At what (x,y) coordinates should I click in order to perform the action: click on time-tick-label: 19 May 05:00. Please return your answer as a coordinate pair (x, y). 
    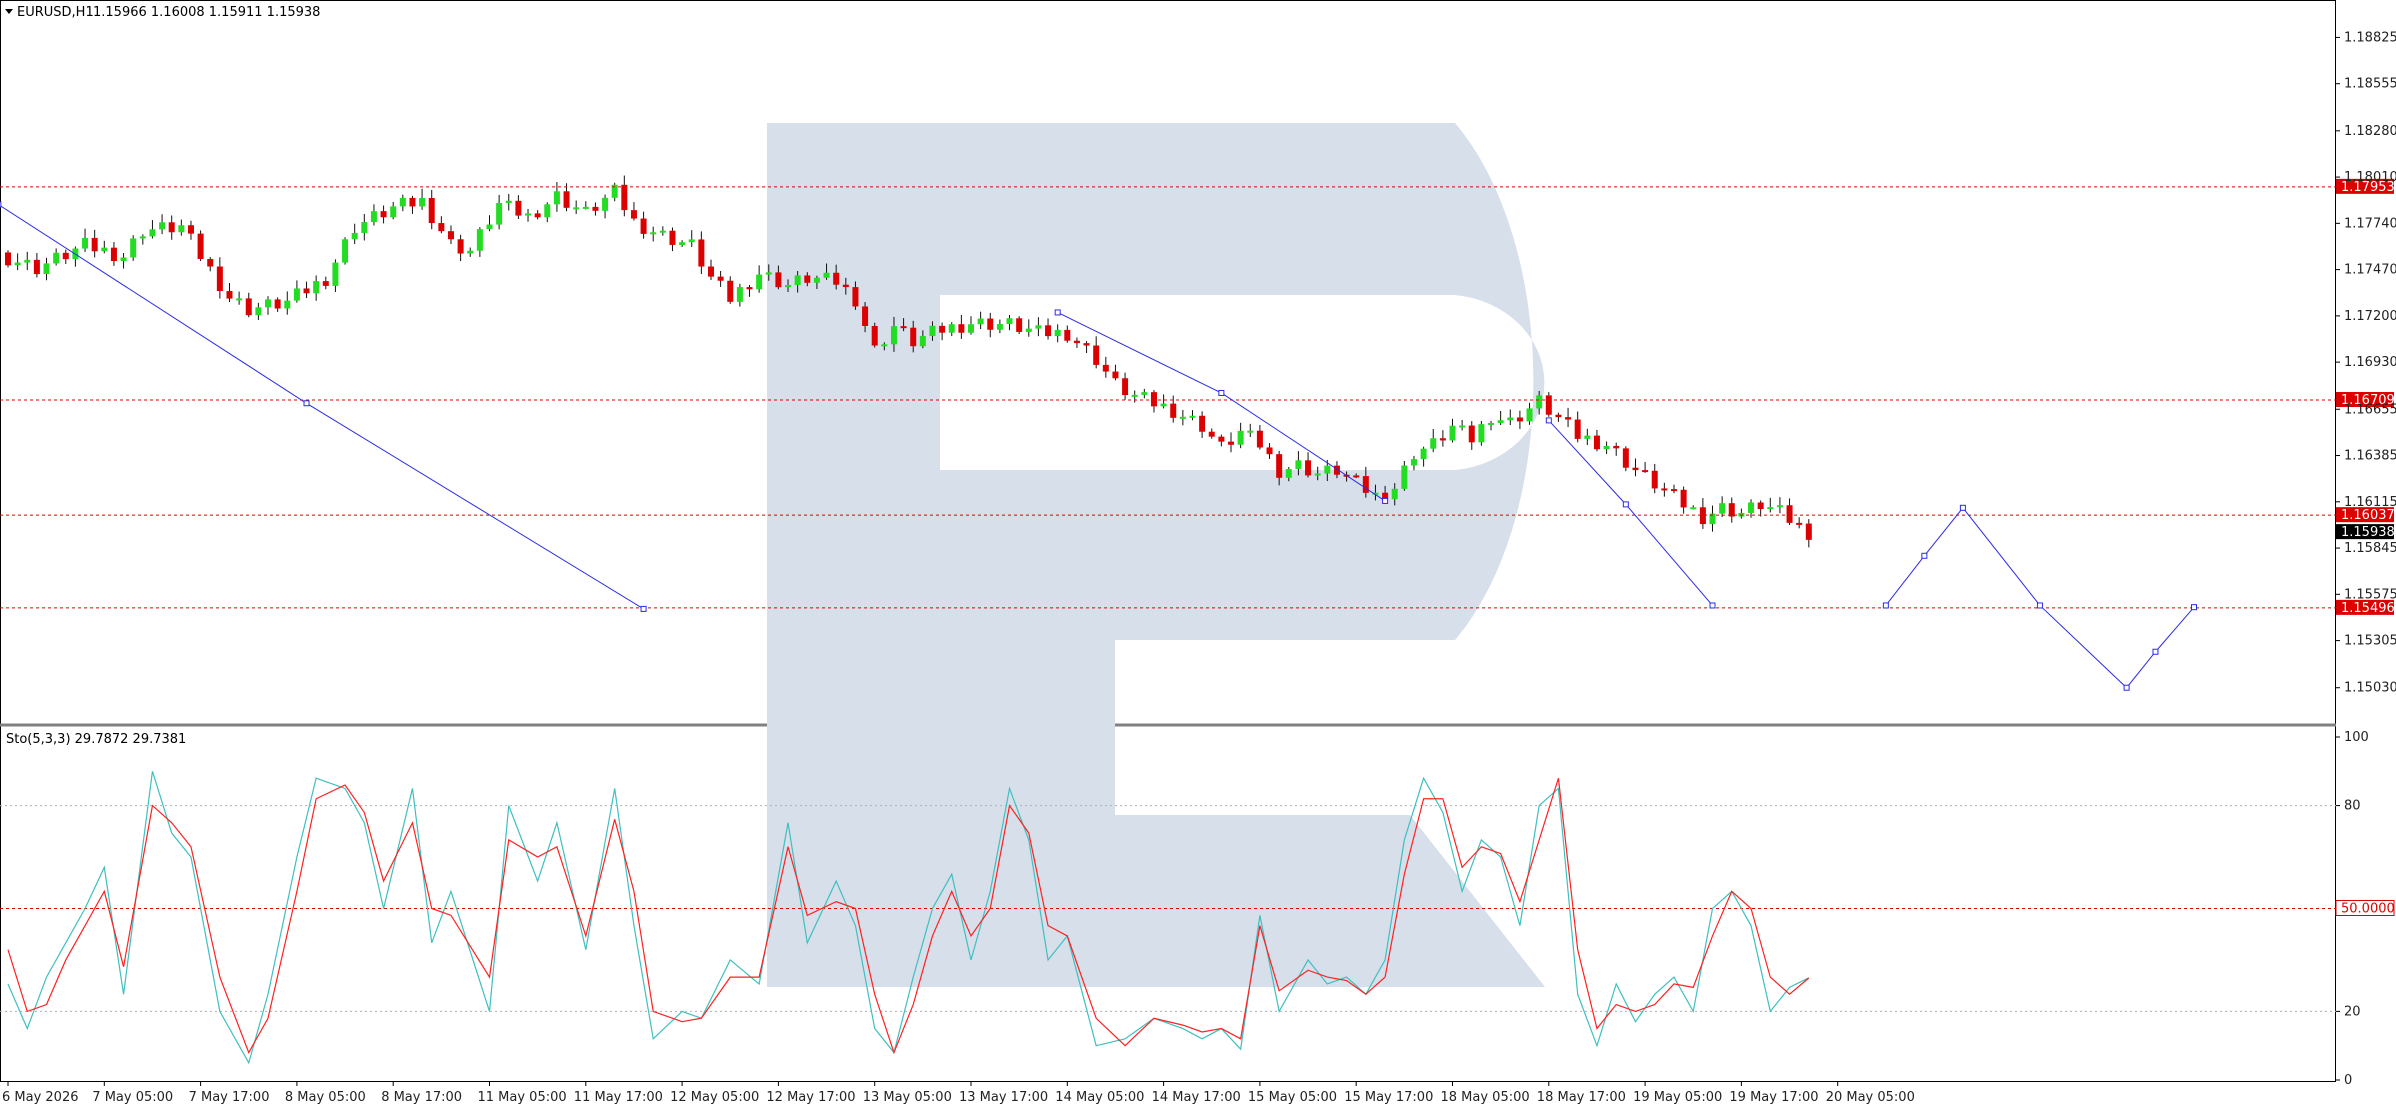
    Looking at the image, I should click on (1677, 1097).